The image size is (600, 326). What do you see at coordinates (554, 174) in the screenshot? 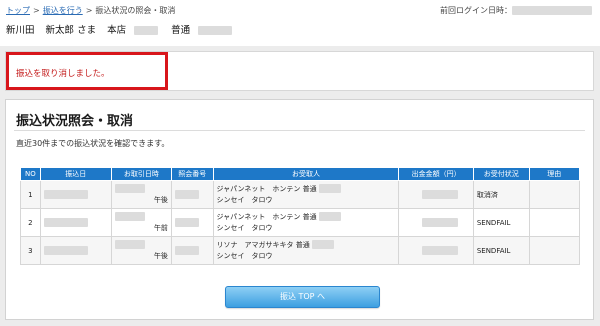
I see `column-header: 理由` at bounding box center [554, 174].